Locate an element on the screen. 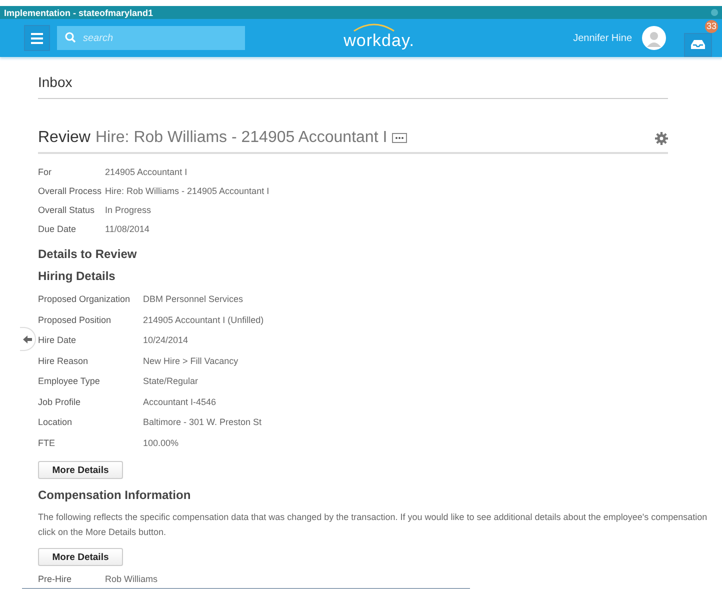  section-heading: Hiring Details is located at coordinates (77, 276).